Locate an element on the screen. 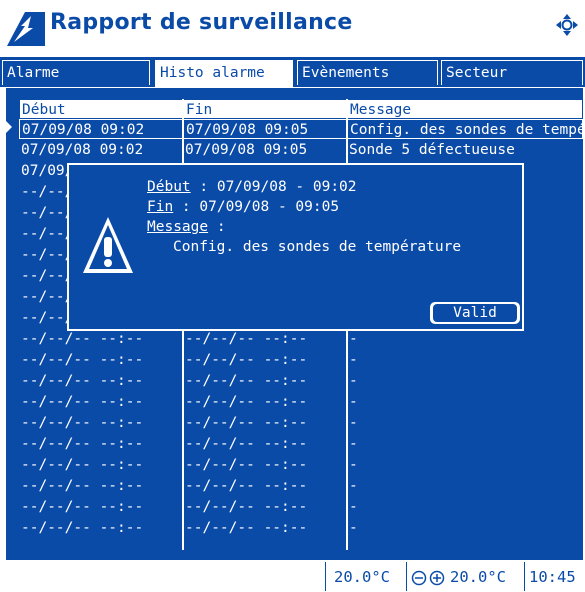 The height and width of the screenshot is (592, 585). dialog-message-text: Config. des sondes de température is located at coordinates (317, 247).